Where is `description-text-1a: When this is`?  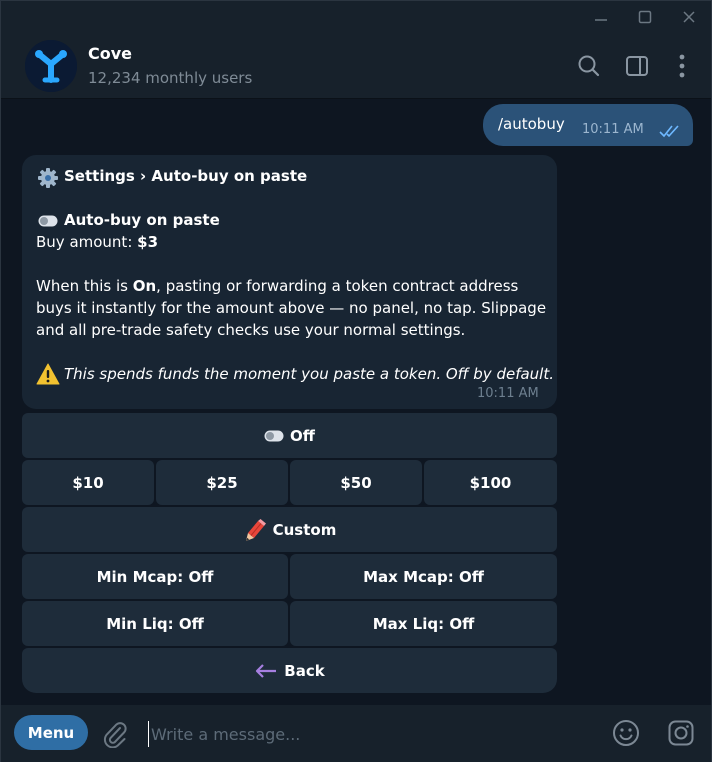 description-text-1a: When this is is located at coordinates (84, 286).